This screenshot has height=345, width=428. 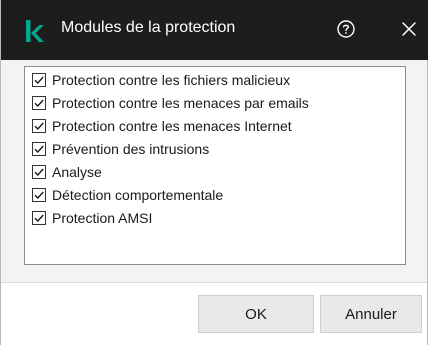 What do you see at coordinates (409, 29) in the screenshot?
I see `close-icon` at bounding box center [409, 29].